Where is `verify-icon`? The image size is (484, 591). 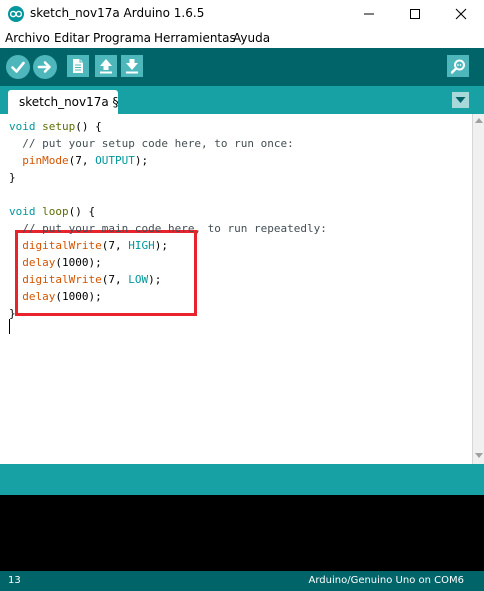
verify-icon is located at coordinates (18, 67).